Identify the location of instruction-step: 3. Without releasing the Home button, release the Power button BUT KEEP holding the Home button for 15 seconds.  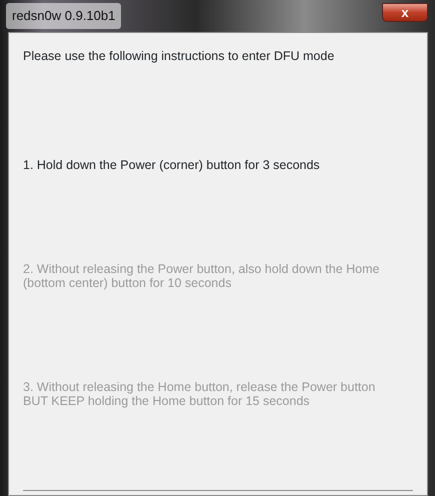
(213, 394).